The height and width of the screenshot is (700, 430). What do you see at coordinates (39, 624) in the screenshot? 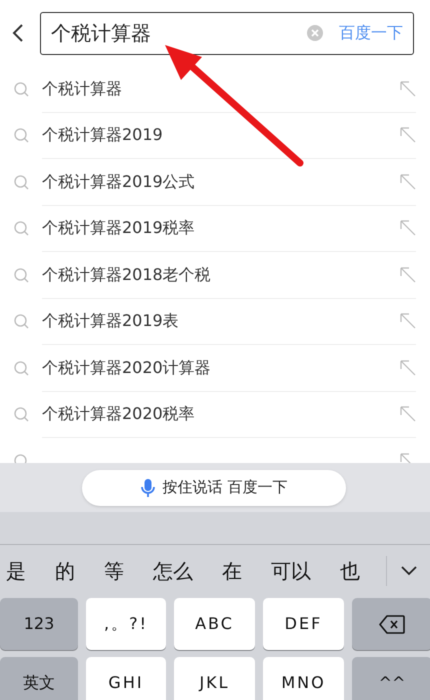
I see `keyboard-key: 123` at bounding box center [39, 624].